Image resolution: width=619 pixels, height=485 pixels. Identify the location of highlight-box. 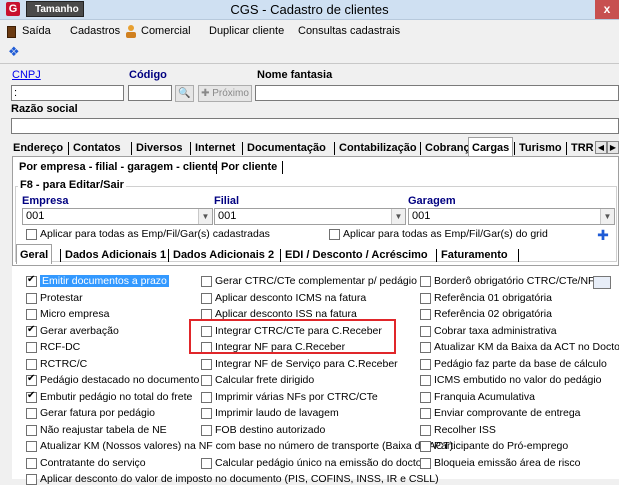
(292, 336).